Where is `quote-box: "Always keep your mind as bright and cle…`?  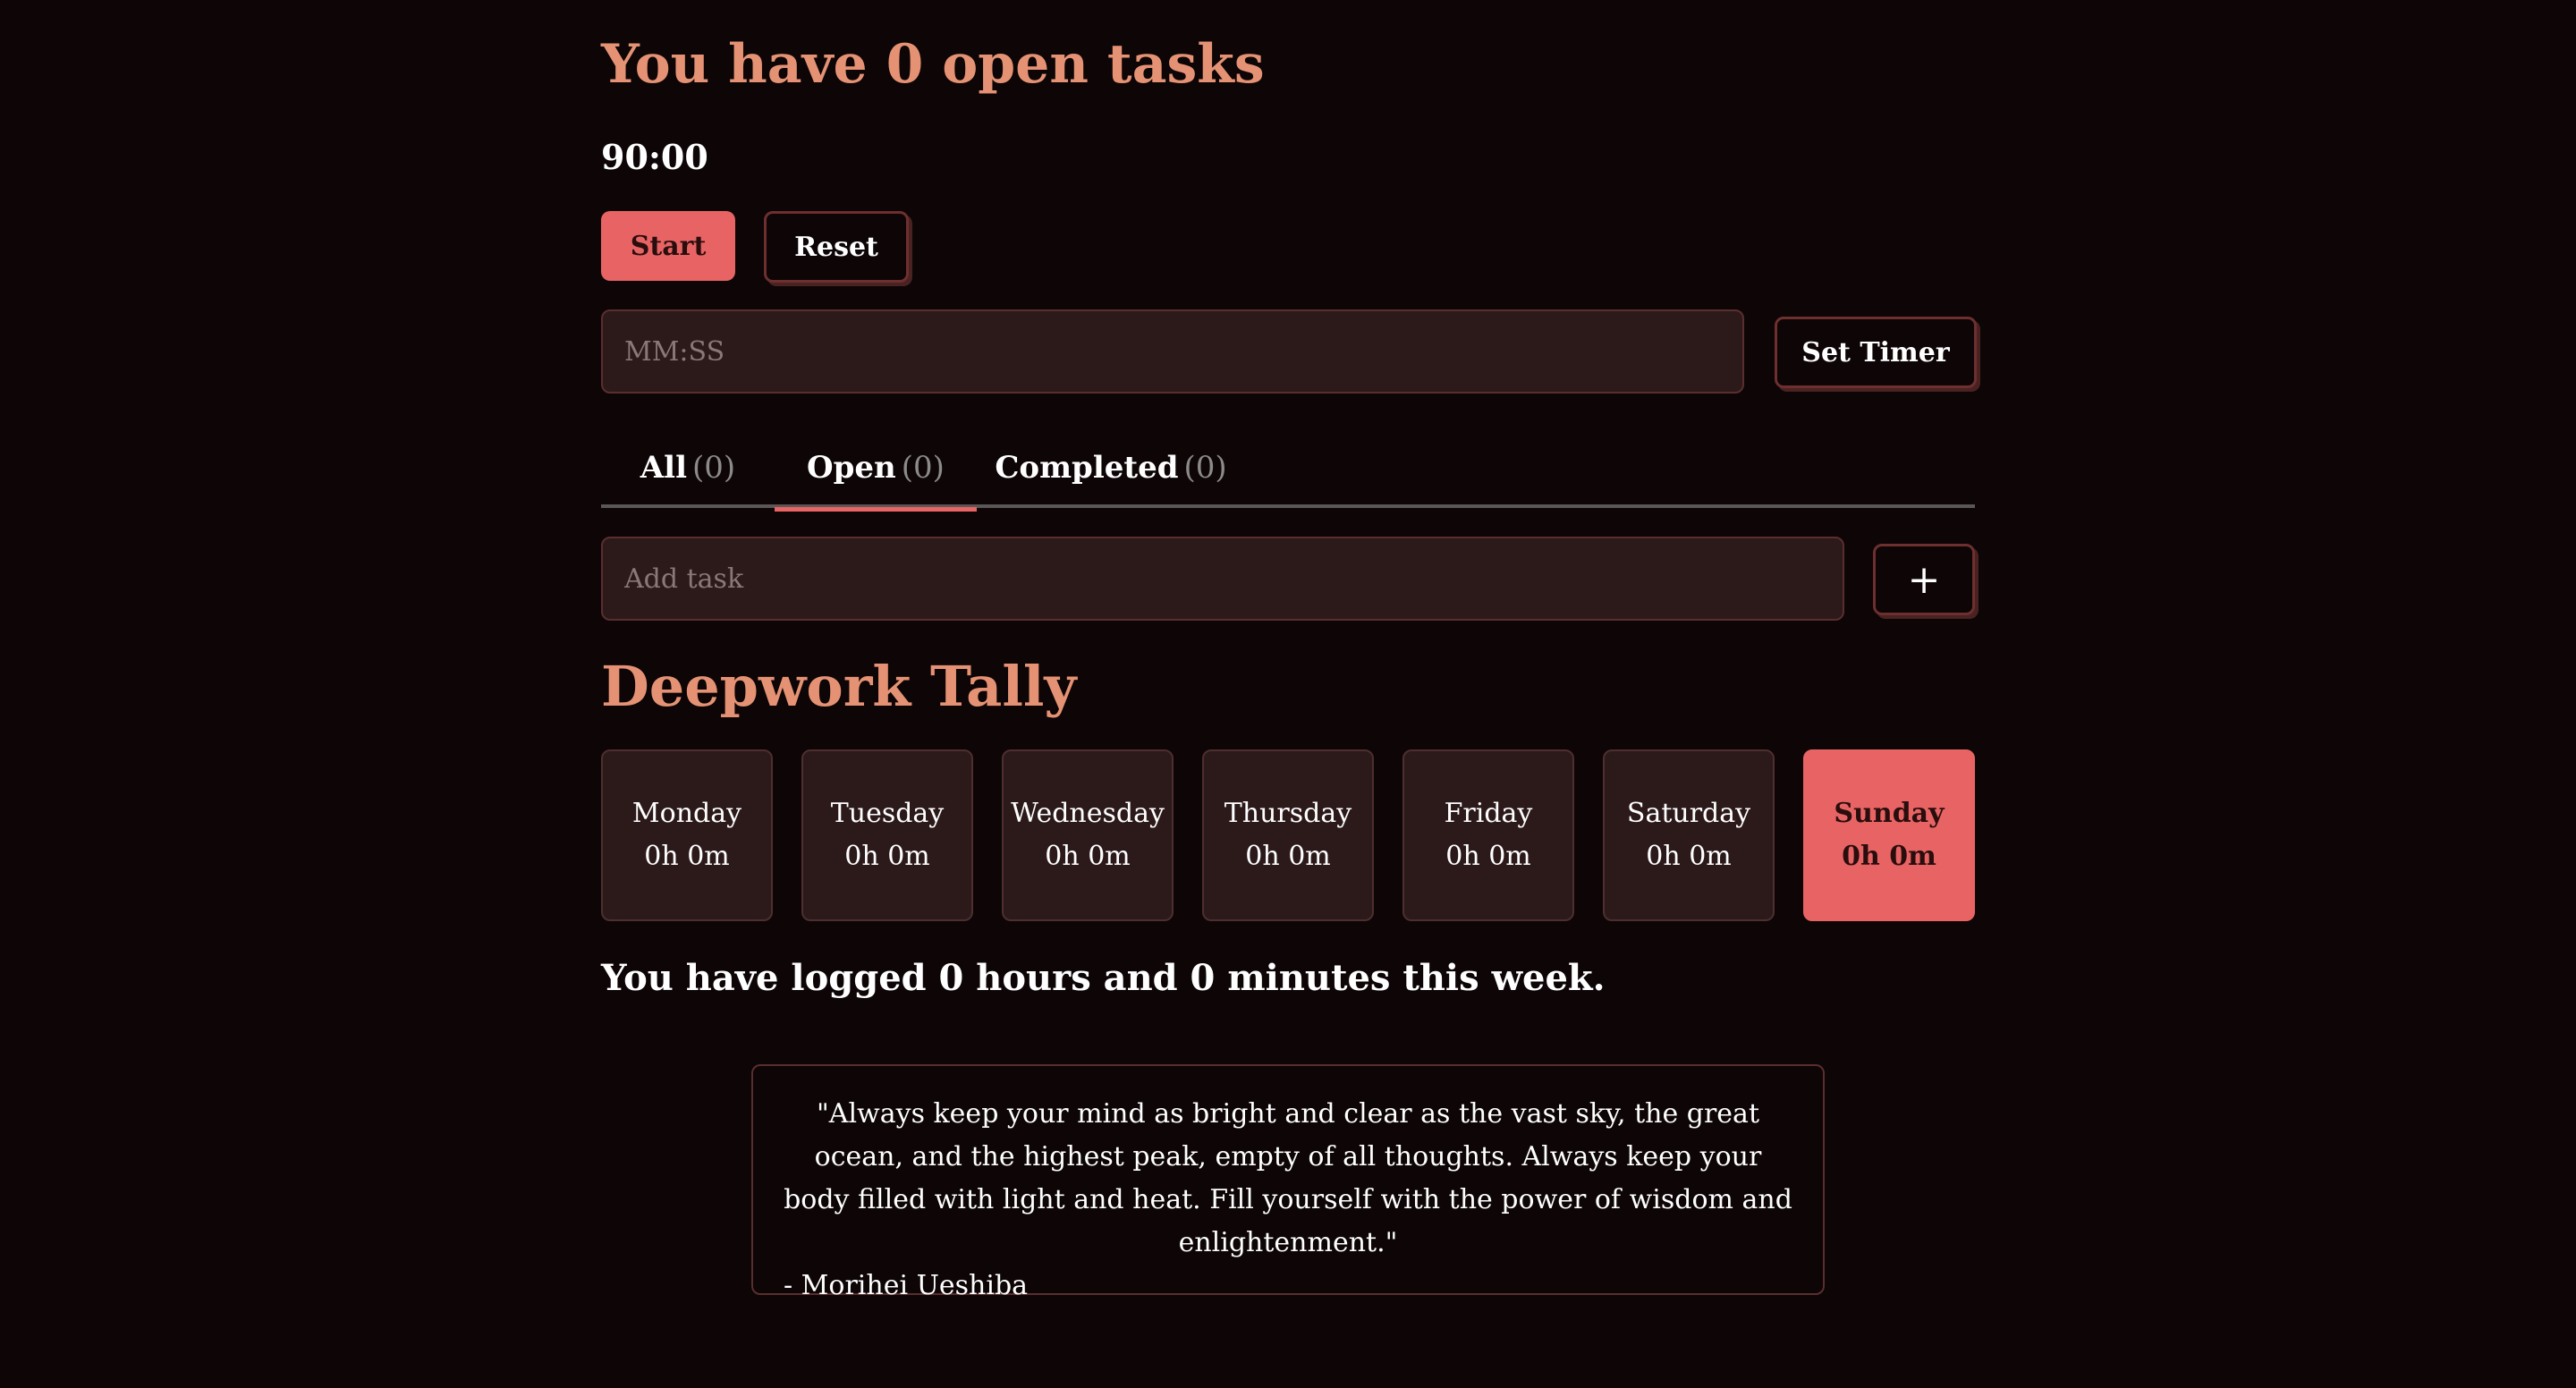 quote-box: "Always keep your mind as bright and cle… is located at coordinates (1288, 1183).